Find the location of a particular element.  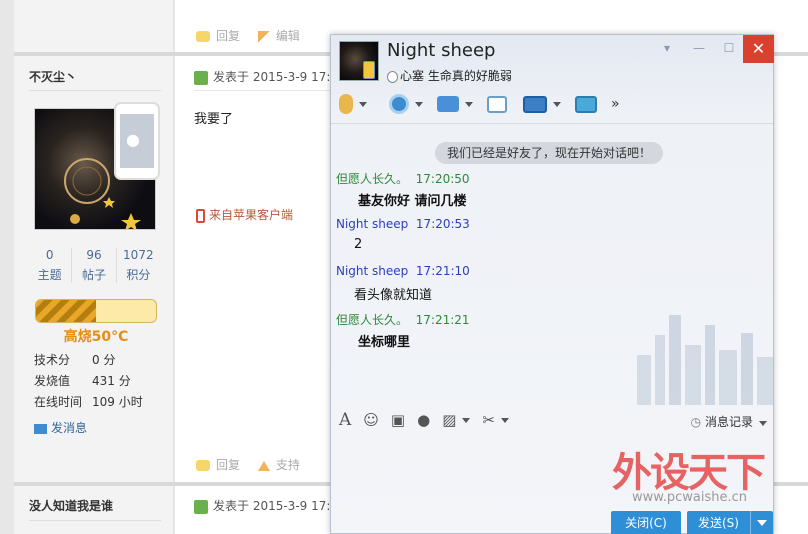

minimize-button: — is located at coordinates (699, 50).